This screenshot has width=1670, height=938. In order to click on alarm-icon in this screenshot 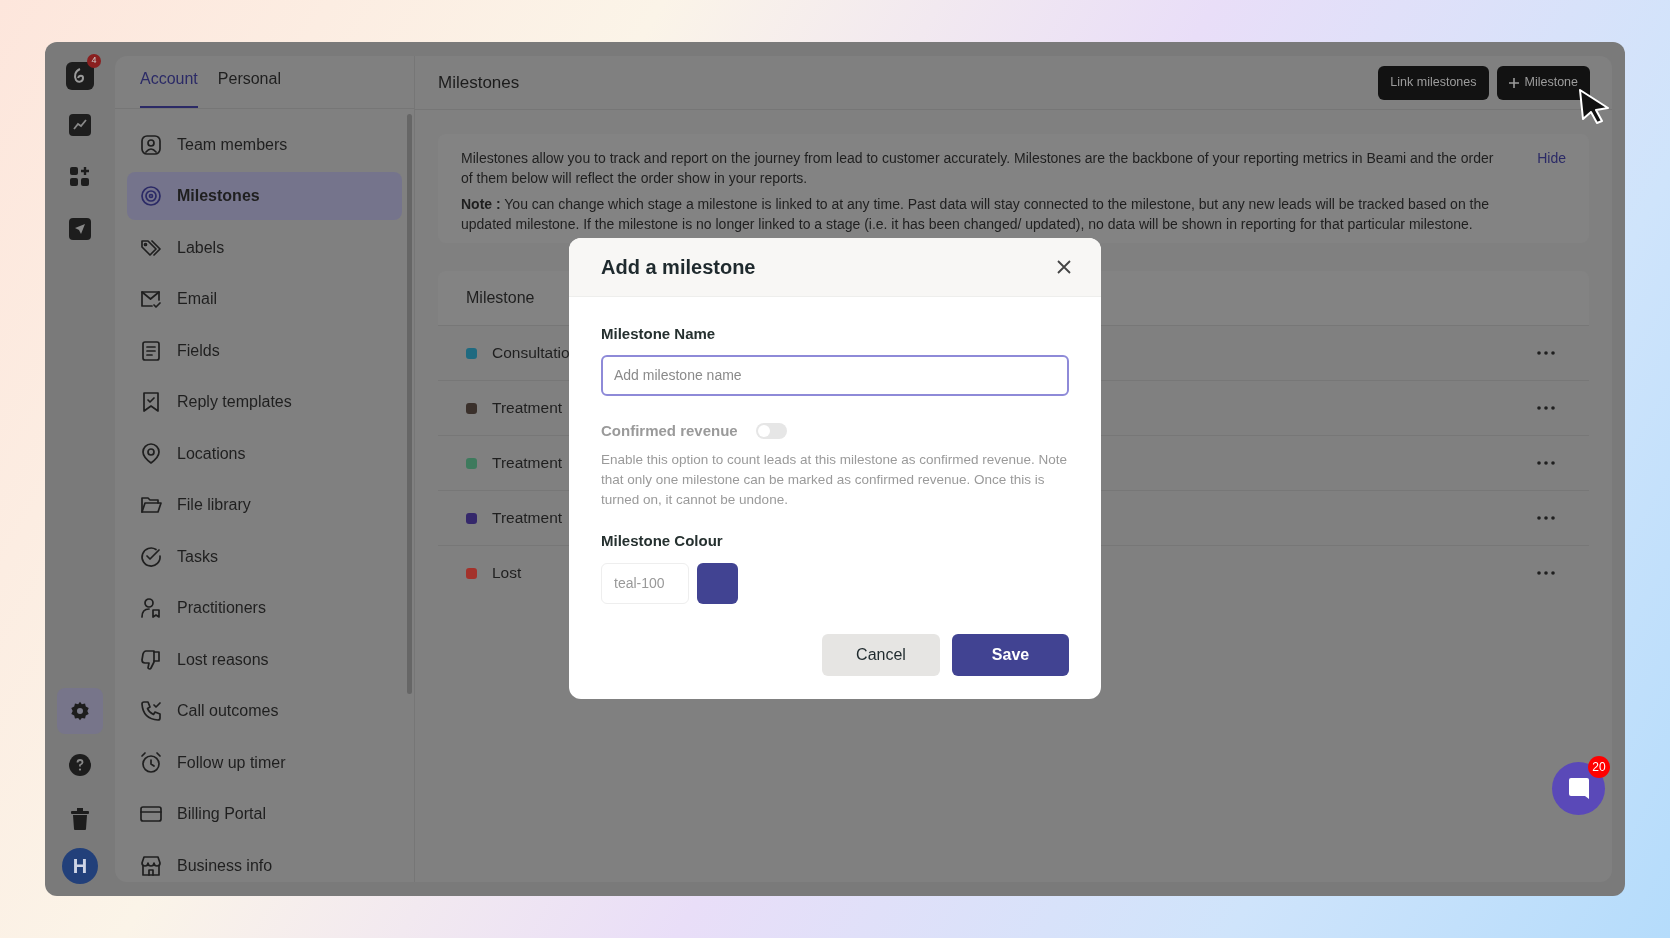, I will do `click(151, 762)`.